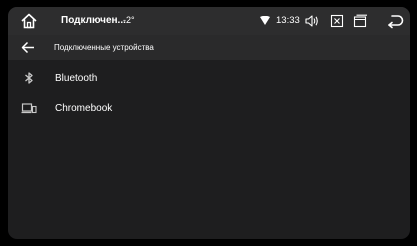  Describe the element at coordinates (84, 108) in the screenshot. I see `device-label: Chromebook` at that location.